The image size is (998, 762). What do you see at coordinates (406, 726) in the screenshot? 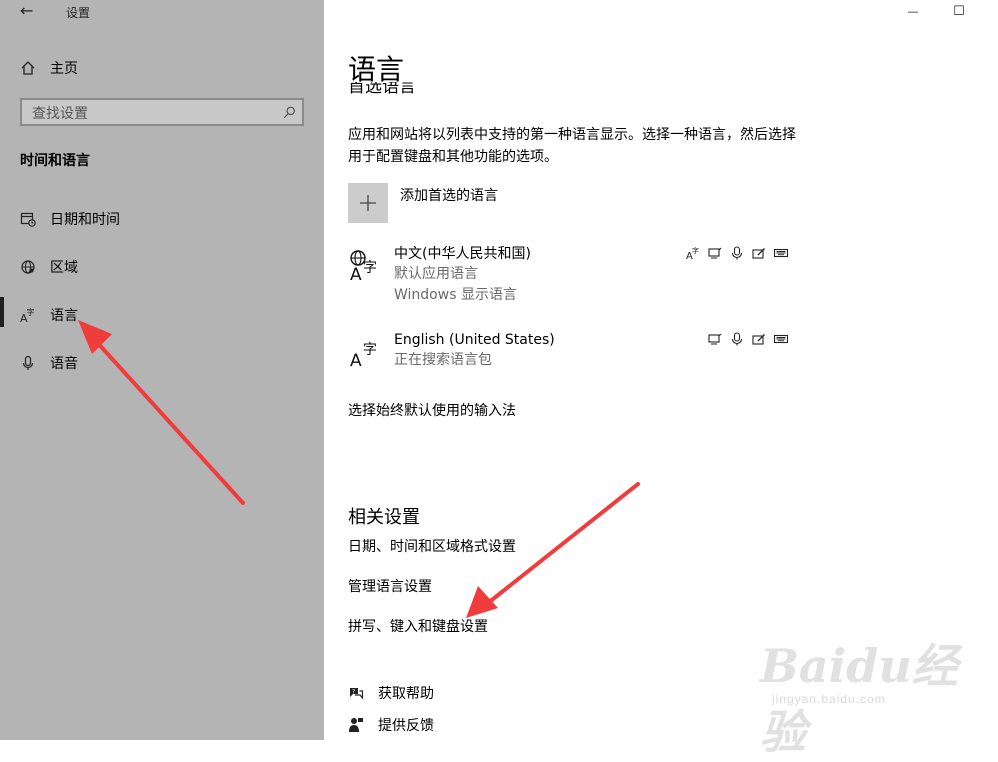
I see `give-feedback-label: 提供反馈` at bounding box center [406, 726].